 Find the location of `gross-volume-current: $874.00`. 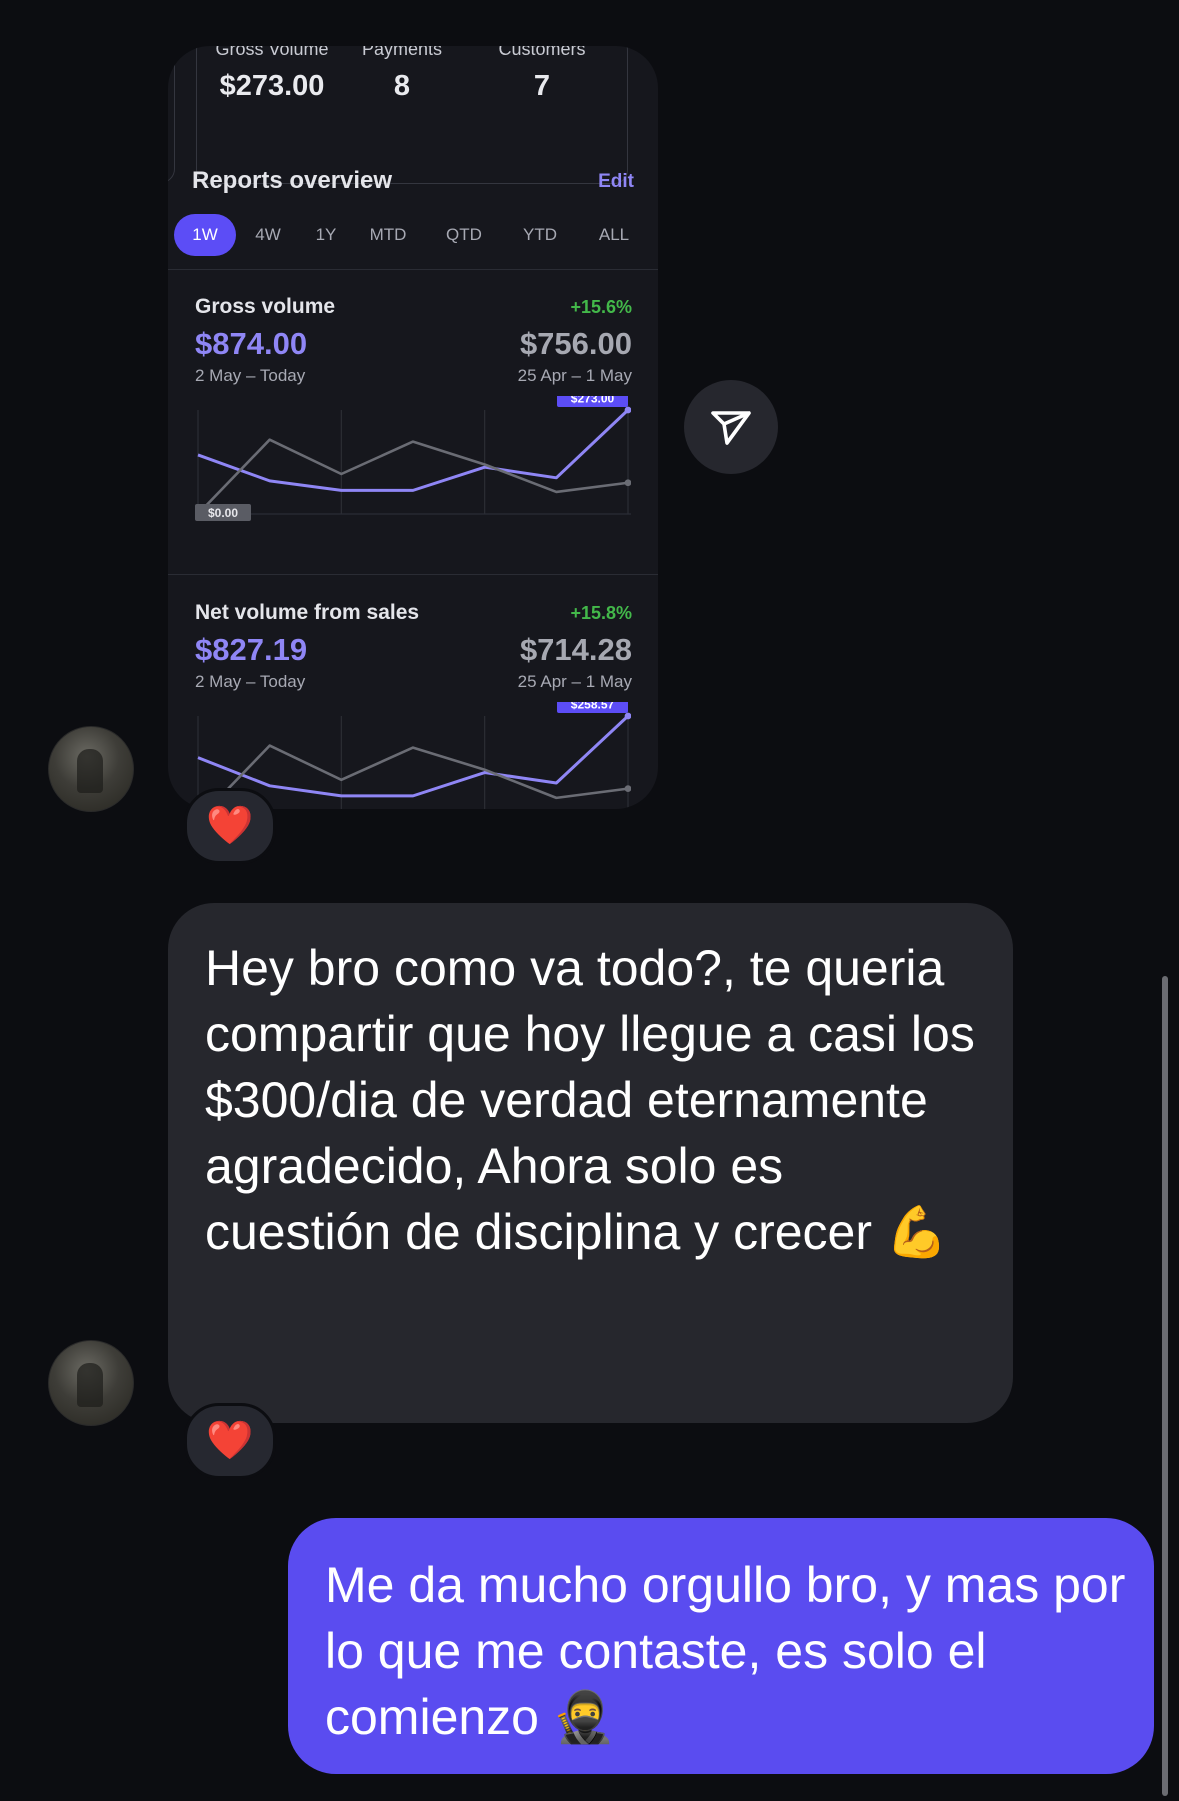

gross-volume-current: $874.00 is located at coordinates (251, 343).